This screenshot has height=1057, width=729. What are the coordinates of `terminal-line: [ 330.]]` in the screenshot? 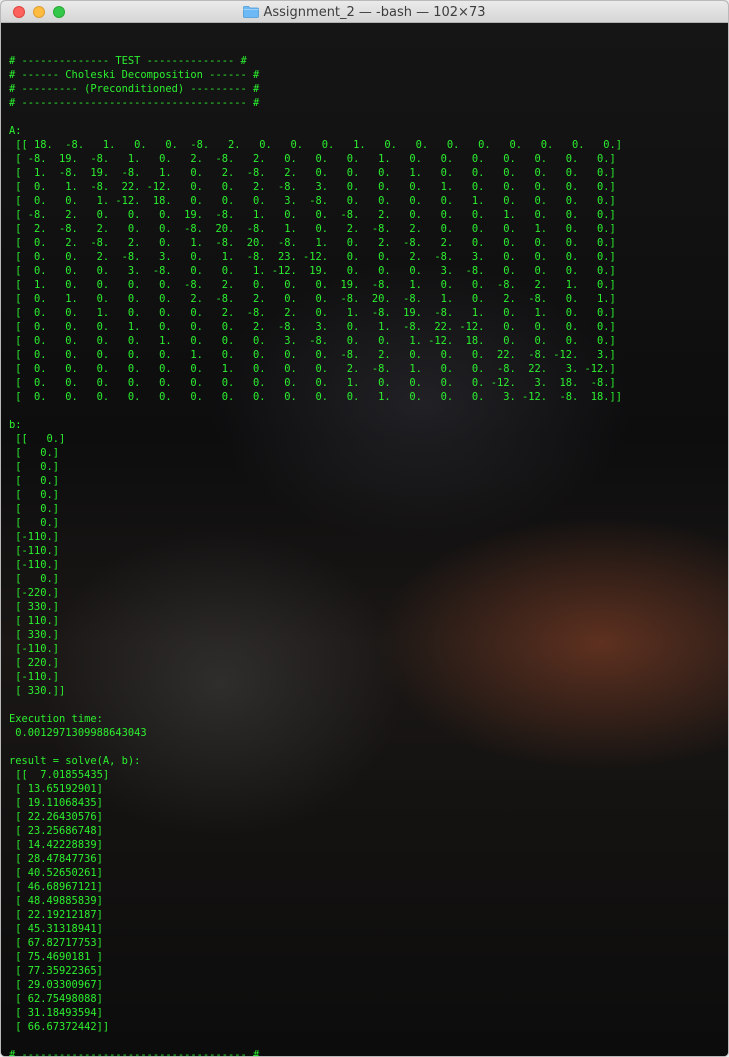 It's located at (37, 691).